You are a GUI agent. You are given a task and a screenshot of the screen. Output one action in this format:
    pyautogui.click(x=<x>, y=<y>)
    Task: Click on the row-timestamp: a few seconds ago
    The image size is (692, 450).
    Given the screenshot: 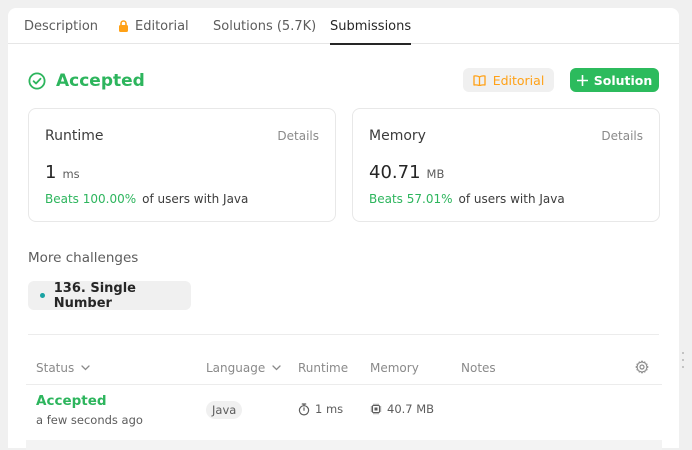 What is the action you would take?
    pyautogui.click(x=89, y=420)
    